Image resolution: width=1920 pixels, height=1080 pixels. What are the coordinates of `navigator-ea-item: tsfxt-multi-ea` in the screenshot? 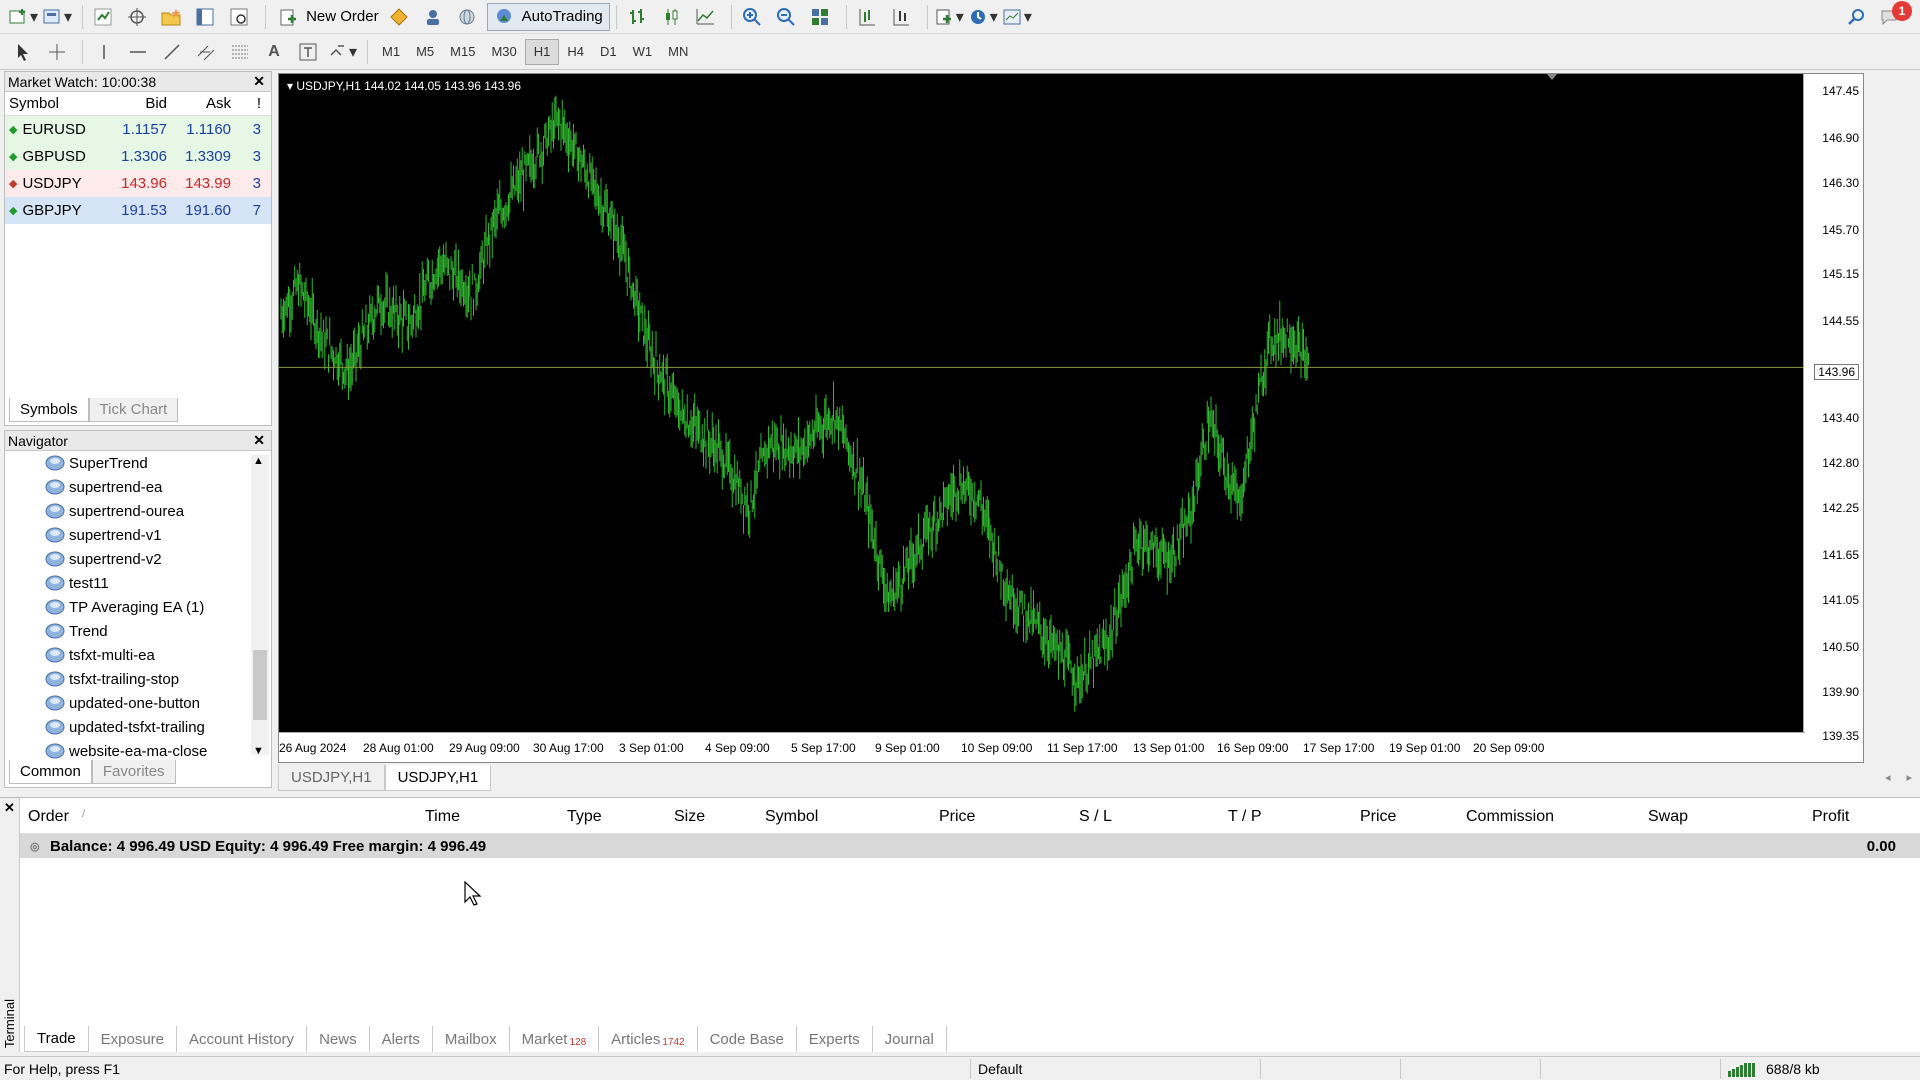 It's located at (138, 655).